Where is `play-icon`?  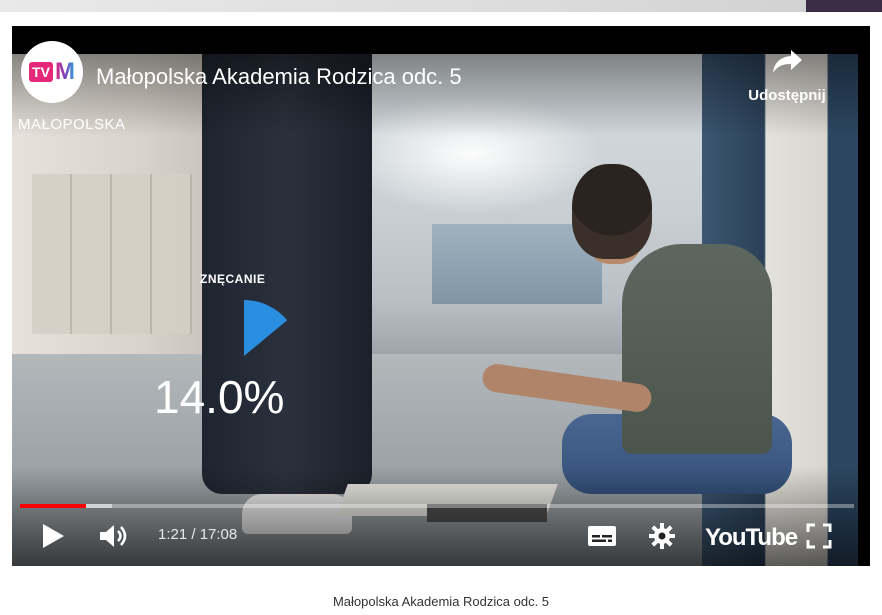
play-icon is located at coordinates (53, 536).